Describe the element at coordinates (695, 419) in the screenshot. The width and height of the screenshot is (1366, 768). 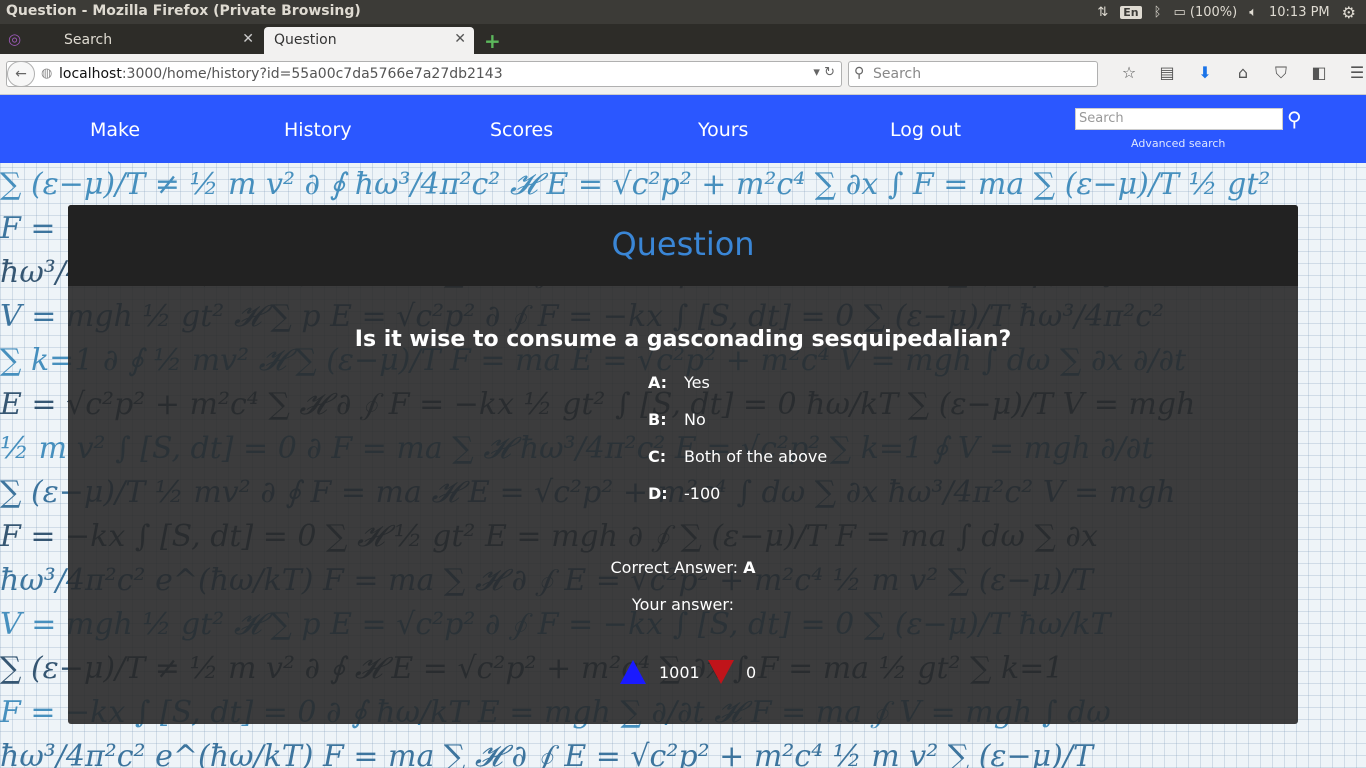
I see `option-b-text: No` at that location.